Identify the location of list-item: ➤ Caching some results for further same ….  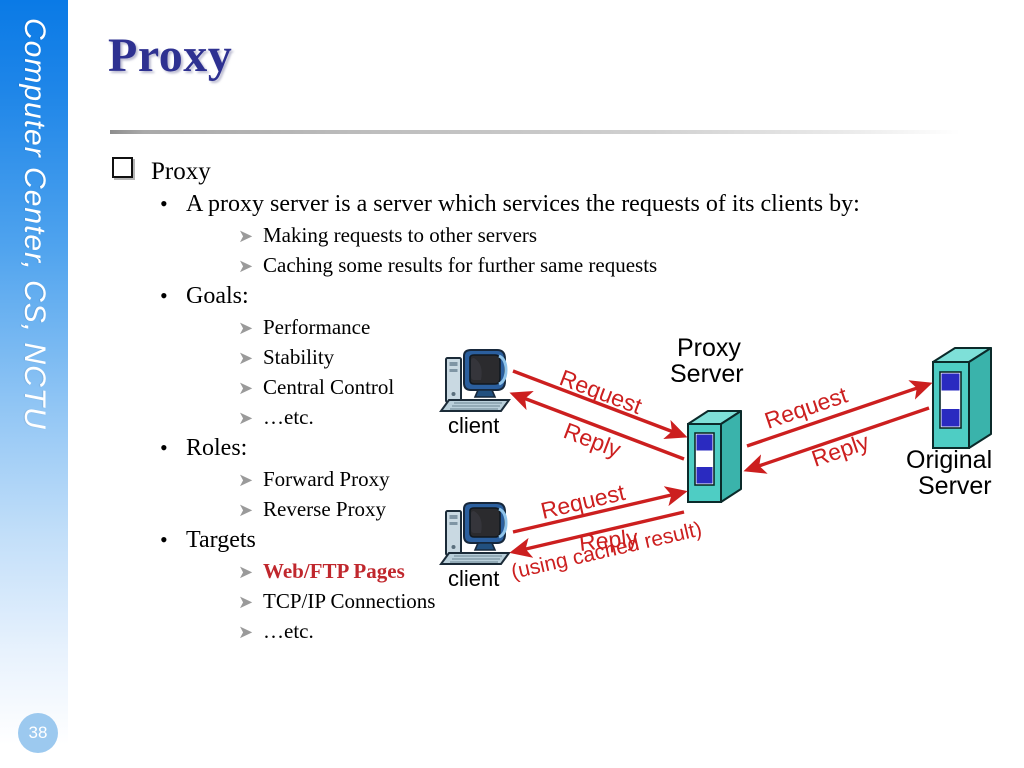
(590, 265).